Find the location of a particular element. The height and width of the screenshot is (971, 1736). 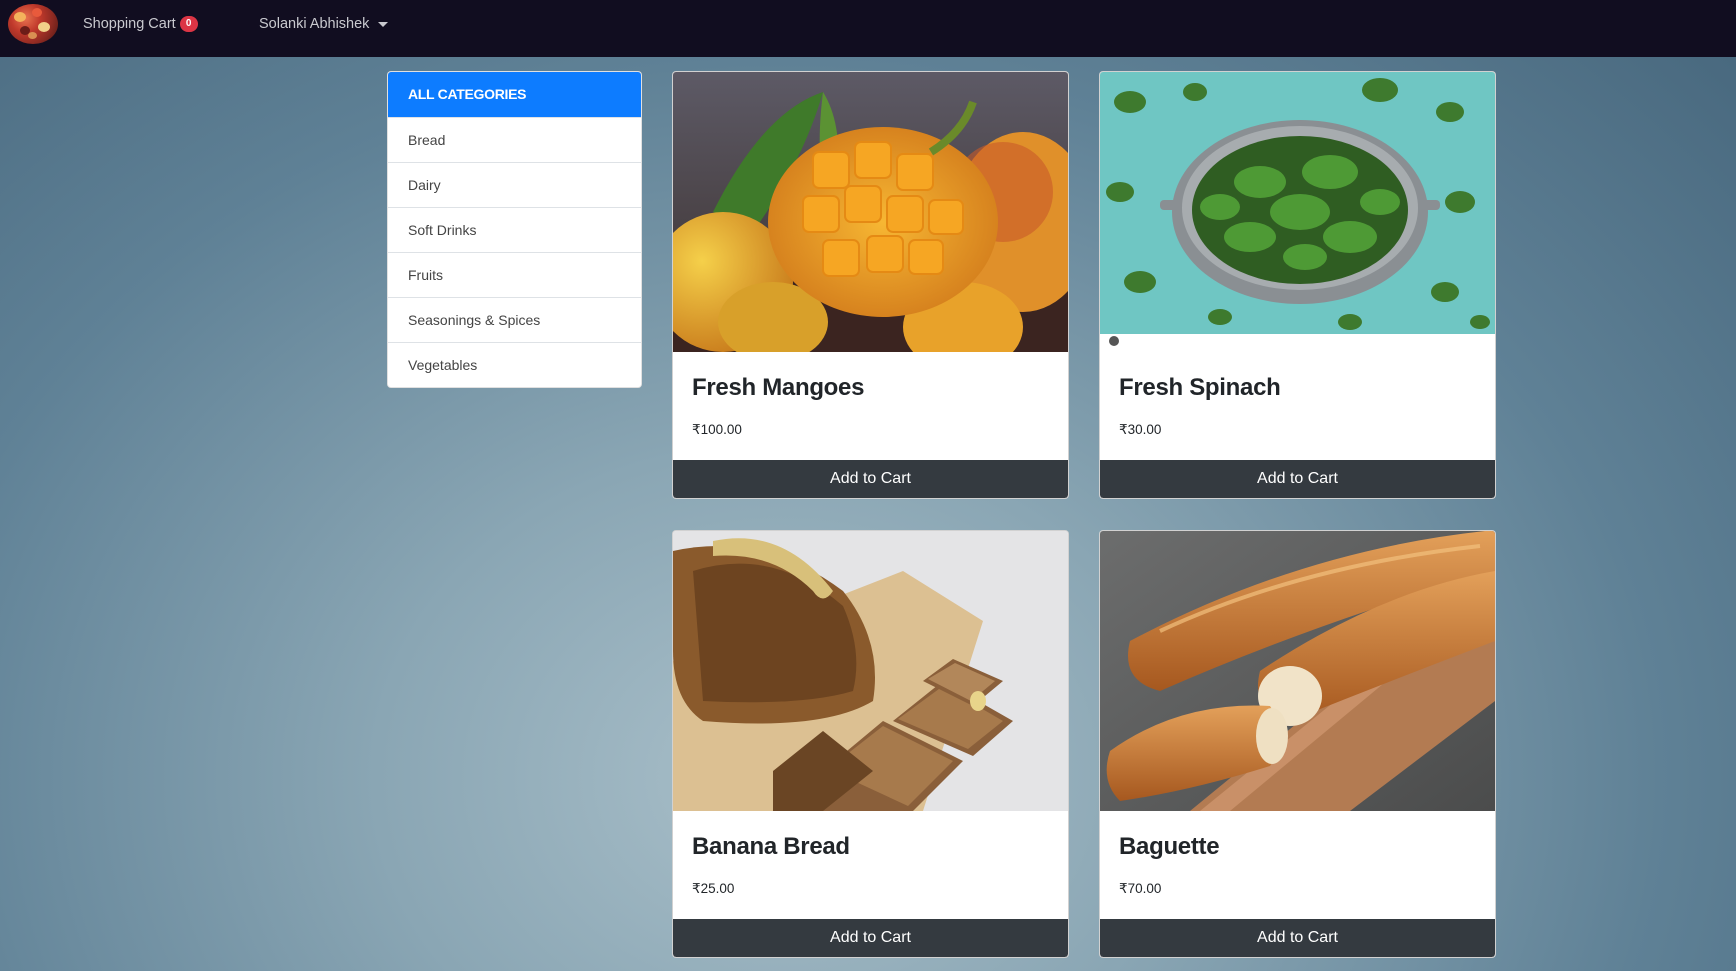

product-price: ₹25.00 is located at coordinates (713, 888).